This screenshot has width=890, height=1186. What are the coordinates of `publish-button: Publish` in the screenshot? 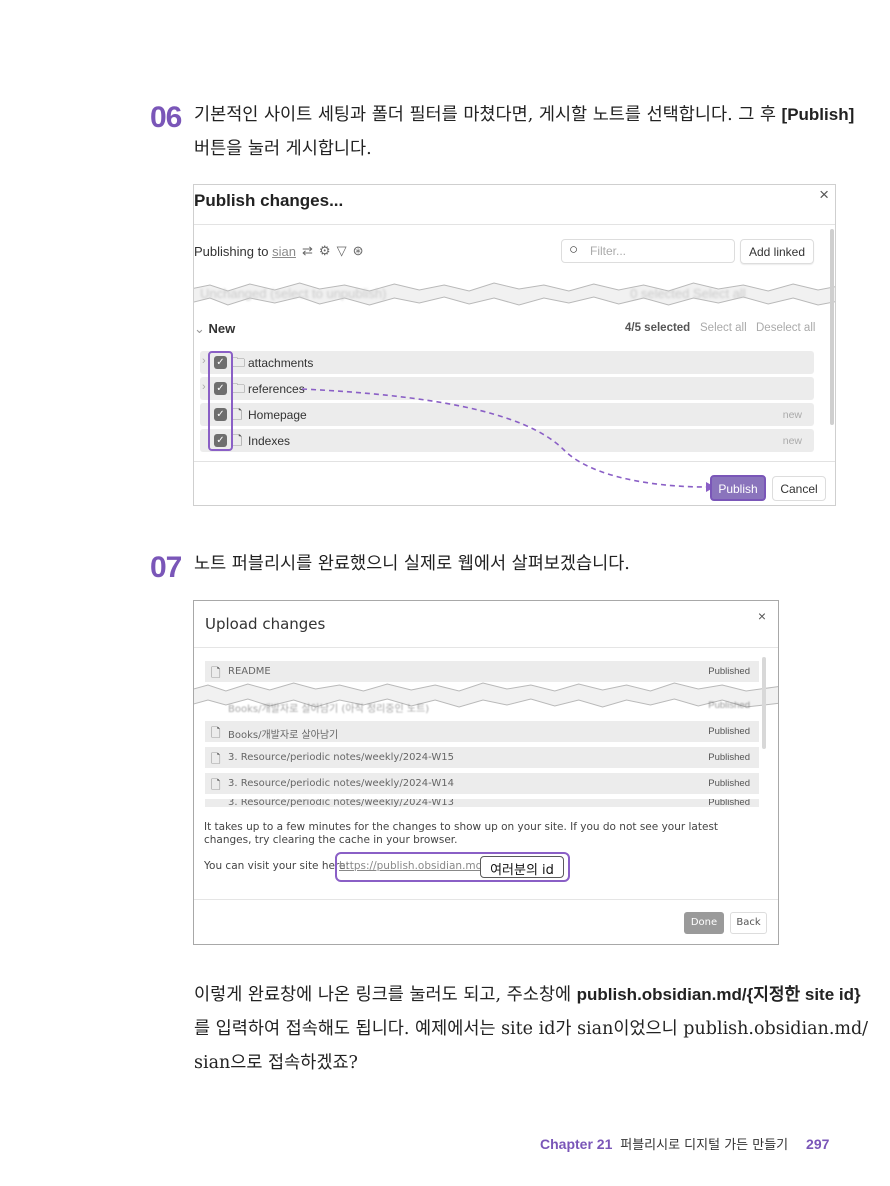 It's located at (738, 488).